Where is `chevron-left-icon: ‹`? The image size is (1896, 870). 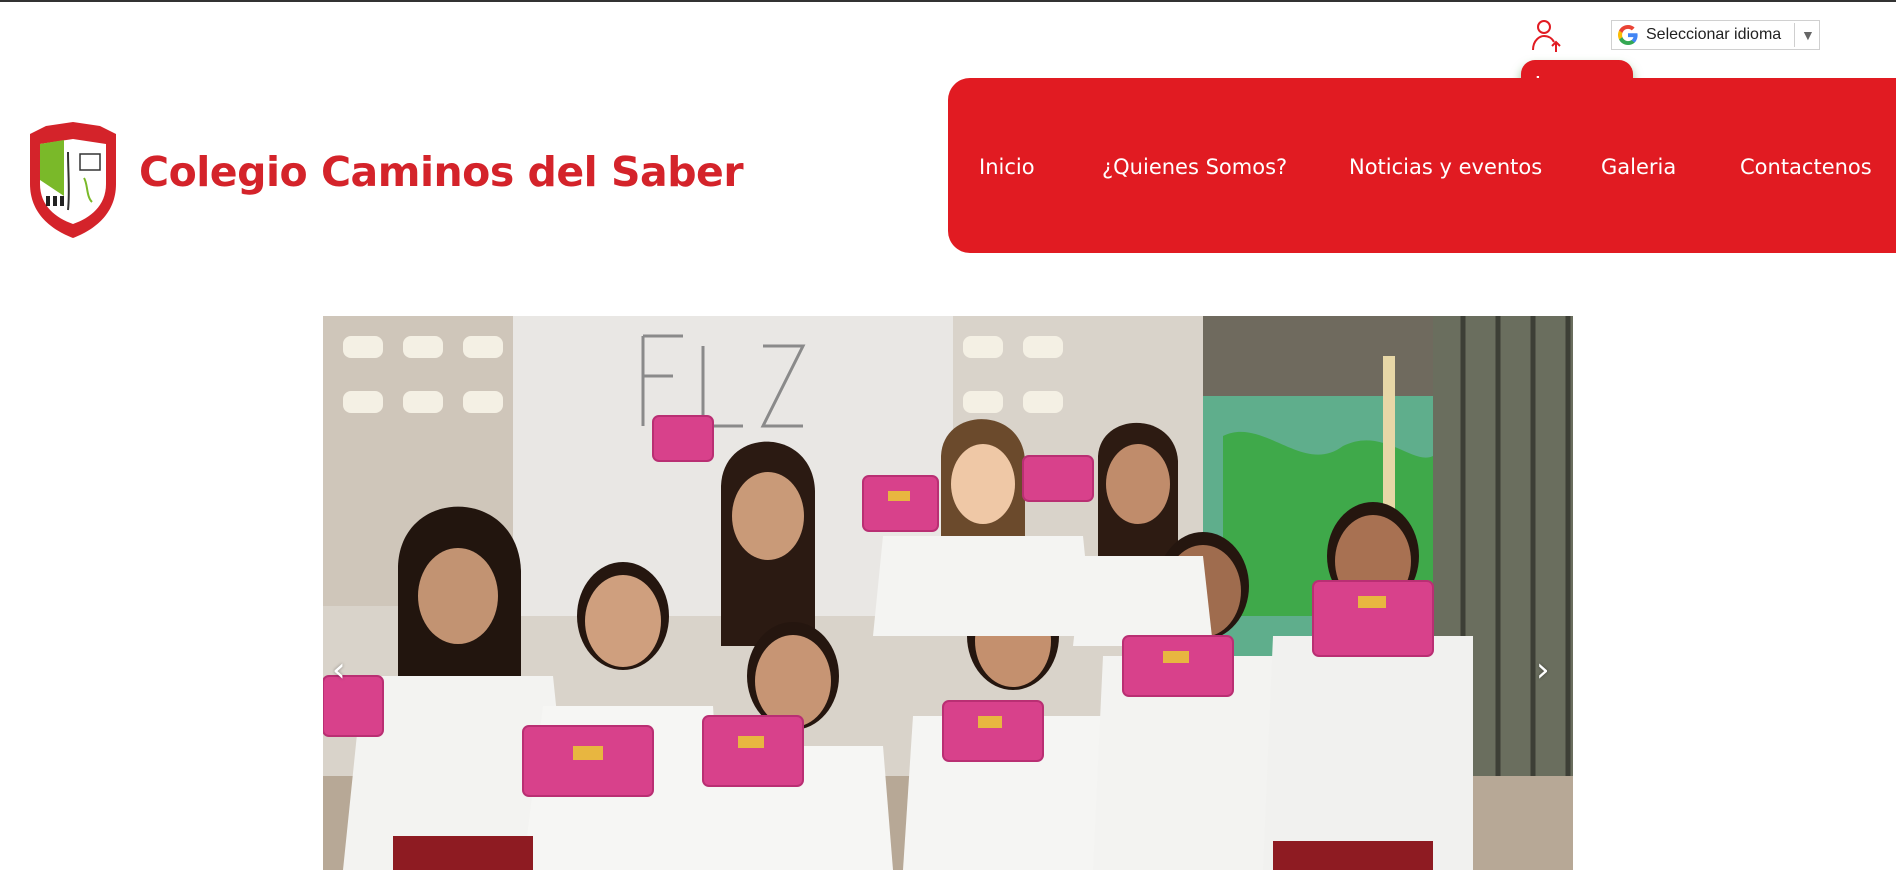 chevron-left-icon: ‹ is located at coordinates (339, 670).